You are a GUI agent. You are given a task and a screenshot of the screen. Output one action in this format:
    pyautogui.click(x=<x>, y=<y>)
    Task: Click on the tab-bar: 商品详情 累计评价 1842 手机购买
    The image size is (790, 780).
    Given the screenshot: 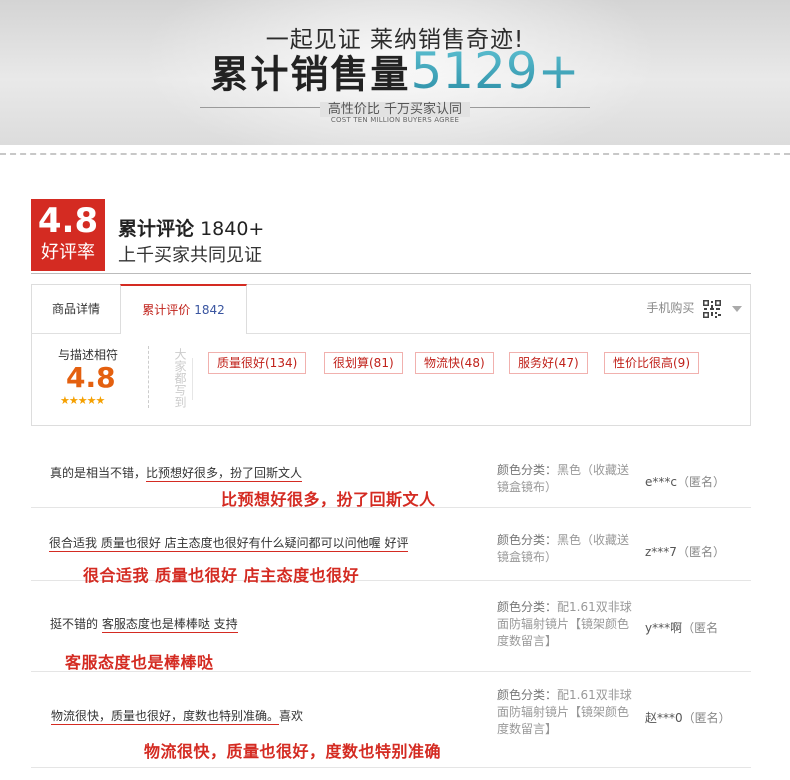 What is the action you would take?
    pyautogui.click(x=391, y=309)
    